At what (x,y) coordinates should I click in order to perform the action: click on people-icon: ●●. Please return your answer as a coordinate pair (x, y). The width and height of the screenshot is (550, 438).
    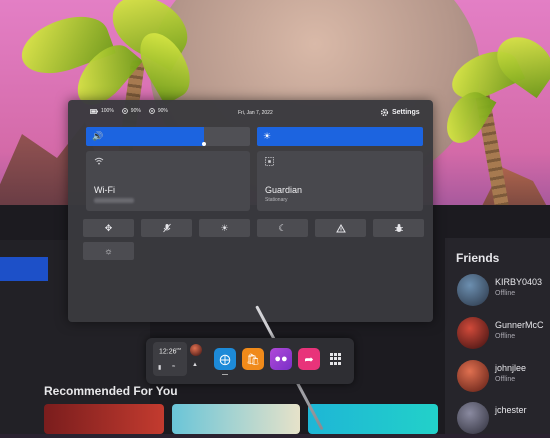
    Looking at the image, I should click on (281, 359).